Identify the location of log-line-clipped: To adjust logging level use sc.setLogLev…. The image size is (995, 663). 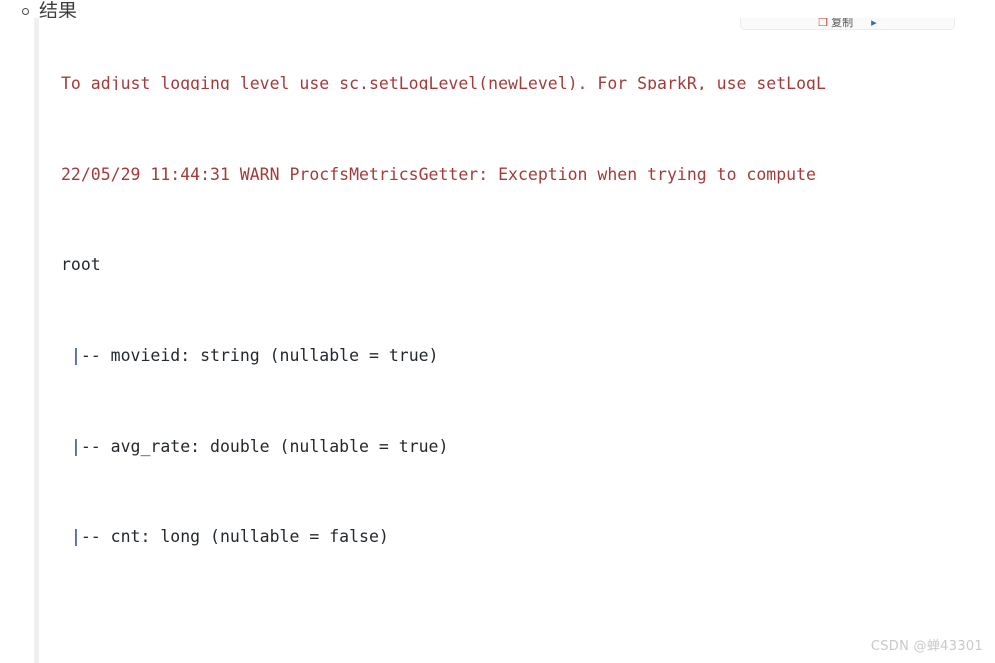
(443, 82).